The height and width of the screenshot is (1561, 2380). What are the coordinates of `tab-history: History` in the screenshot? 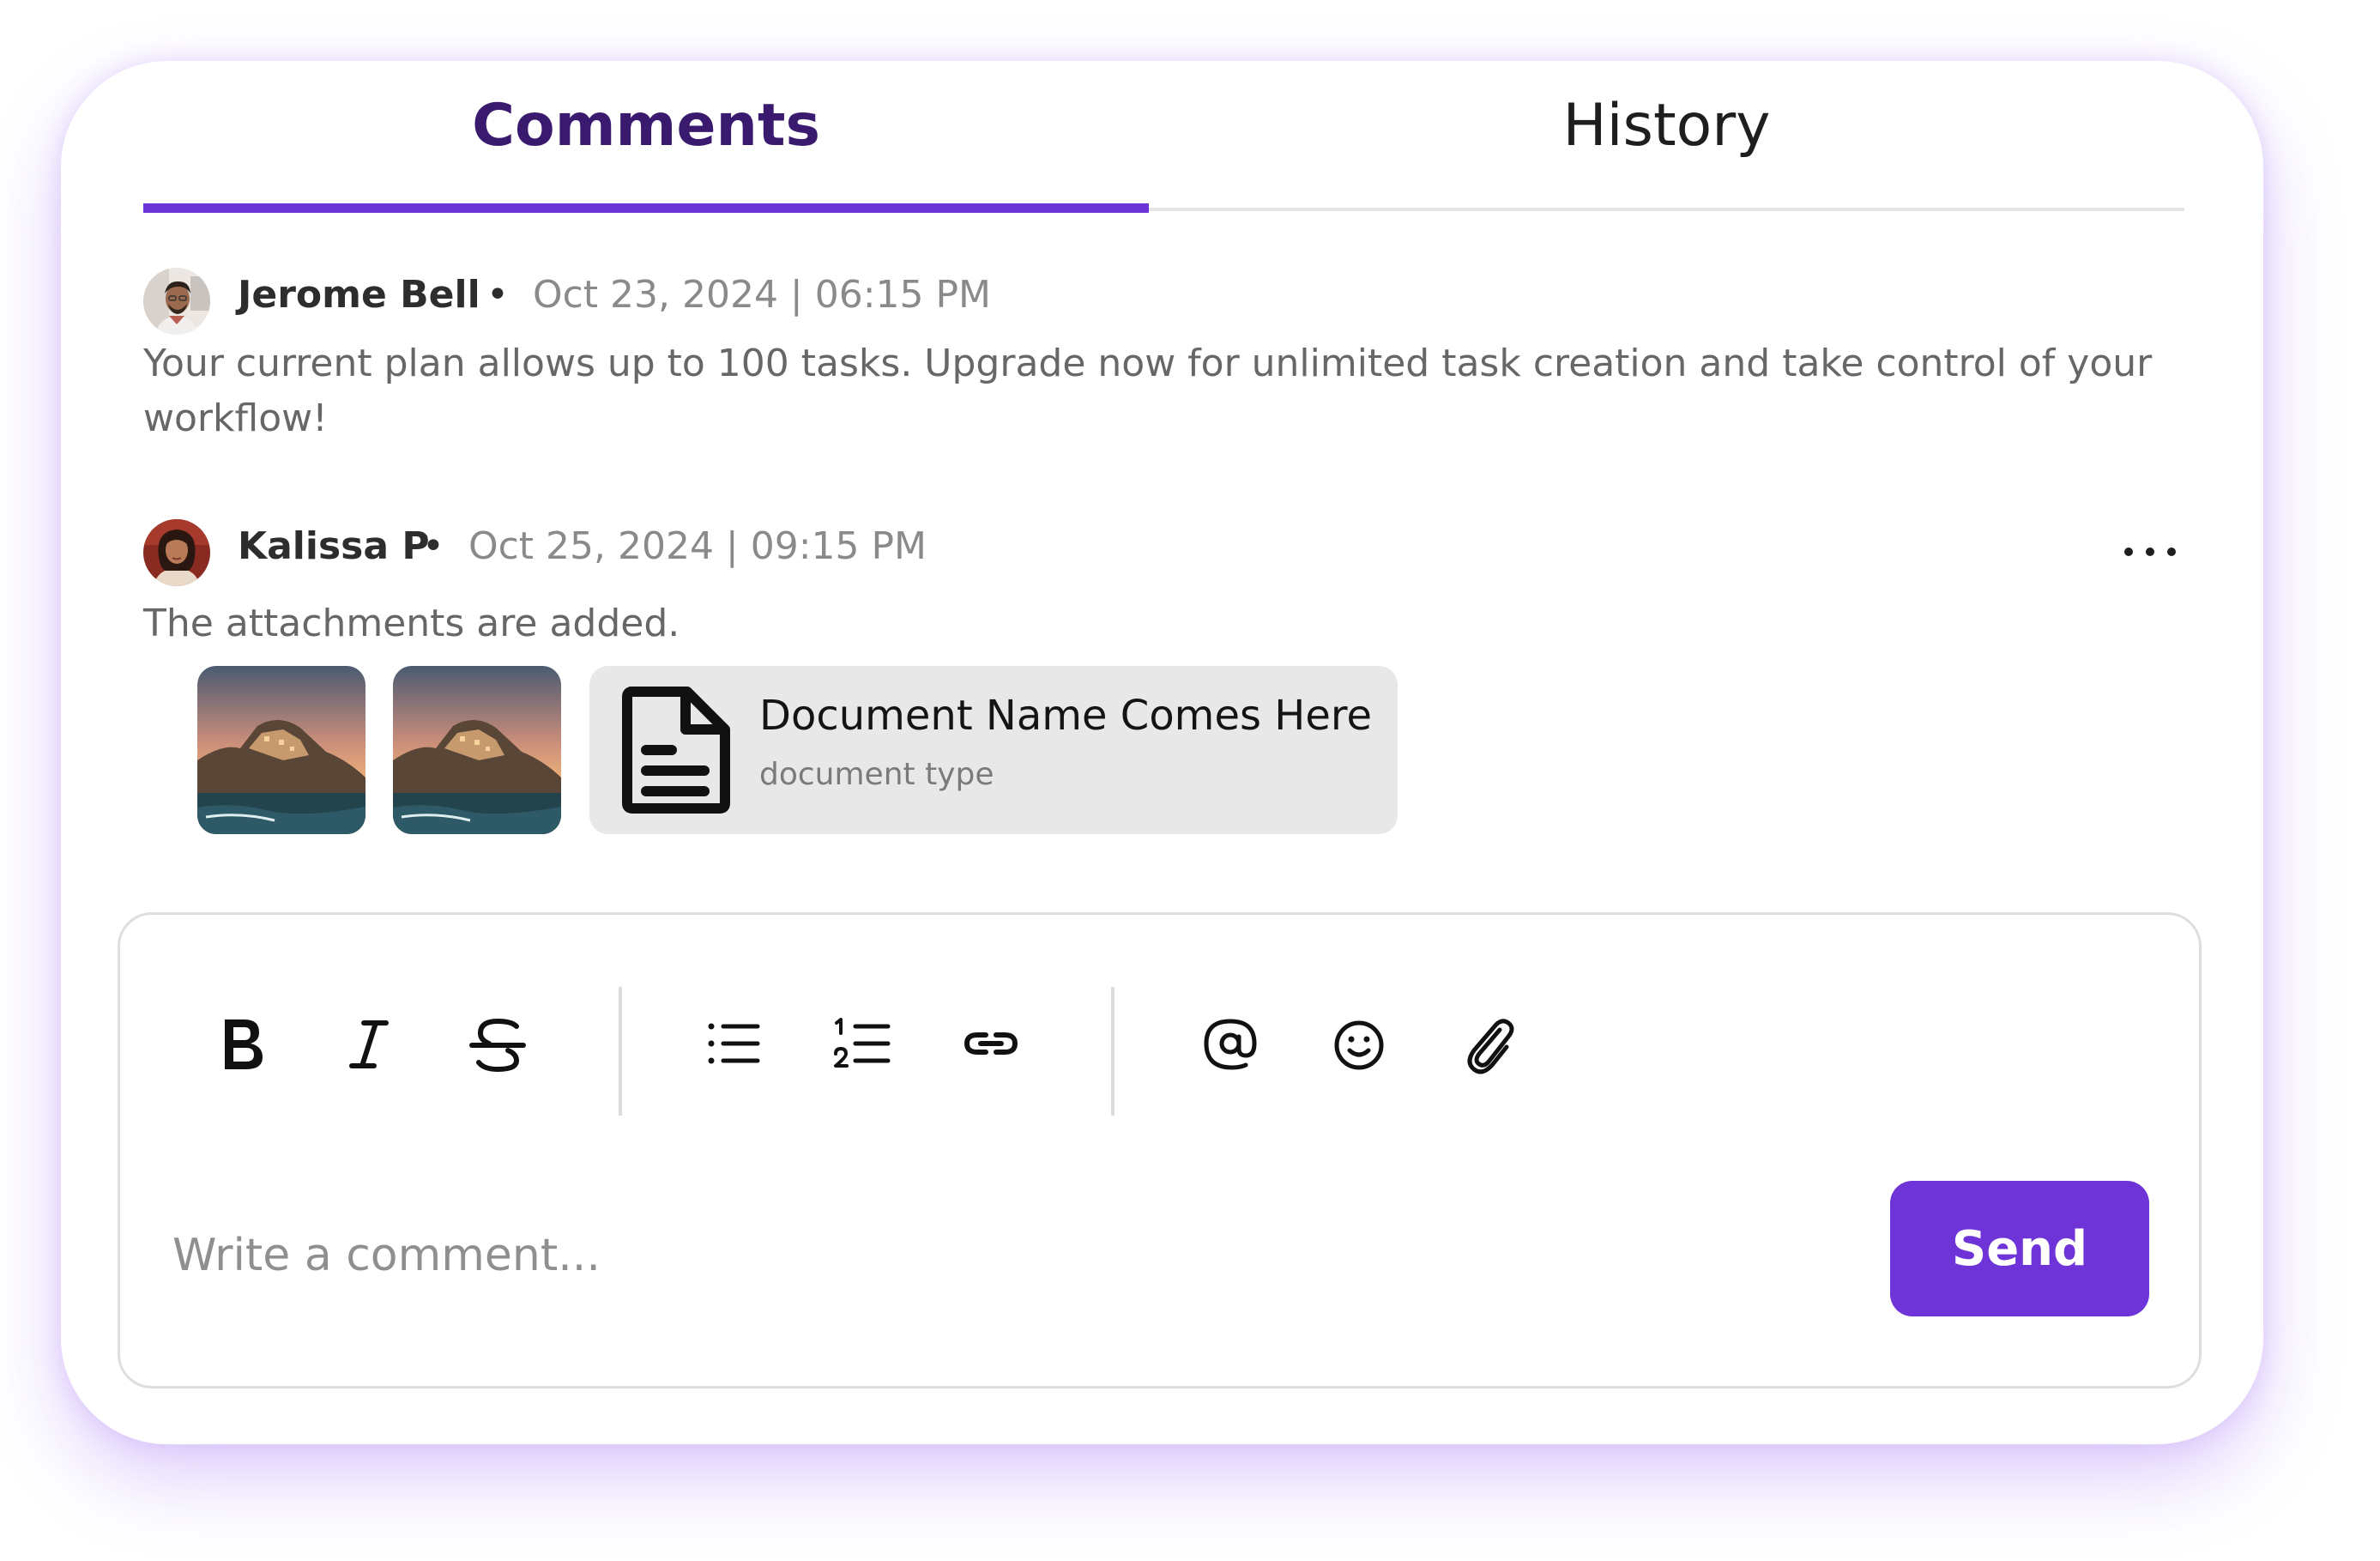 It's located at (1666, 141).